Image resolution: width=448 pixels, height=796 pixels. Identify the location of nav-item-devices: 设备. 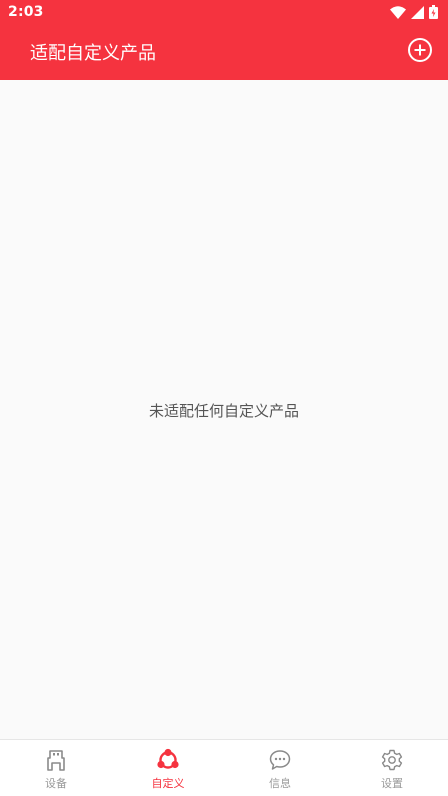
(56, 768).